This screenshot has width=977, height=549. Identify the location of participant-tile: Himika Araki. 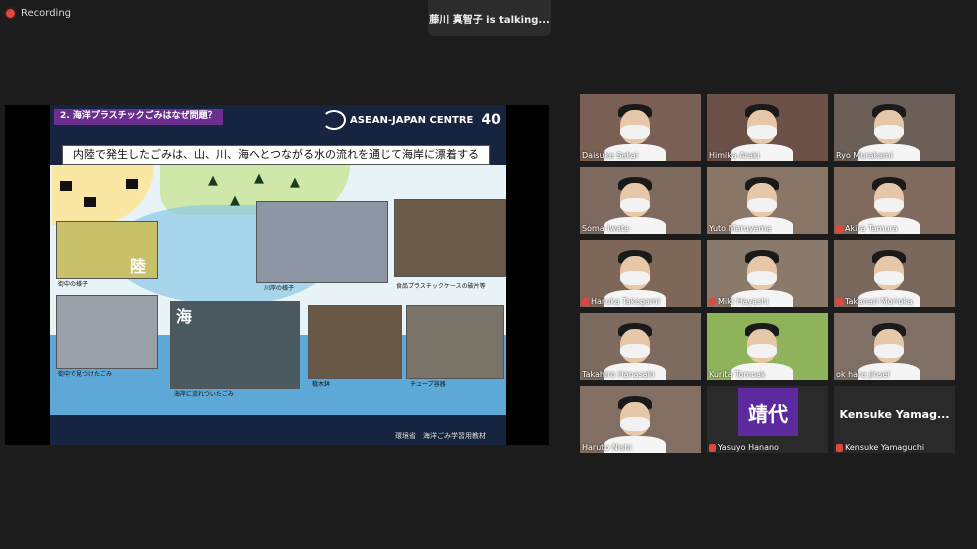
(767, 127).